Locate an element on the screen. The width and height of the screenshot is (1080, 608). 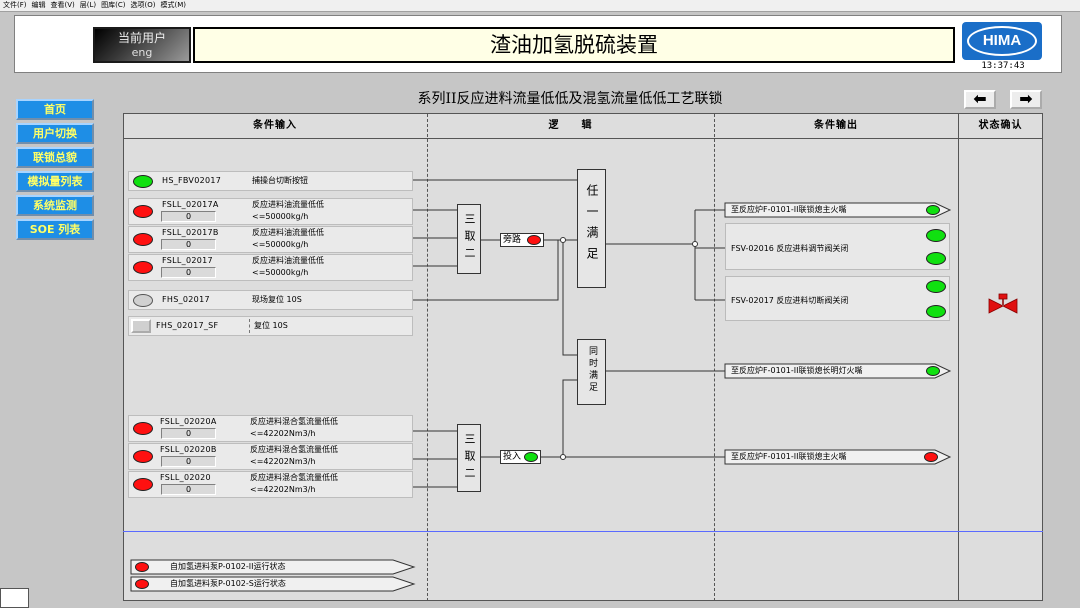
any-satisfied-block: 任一满足 is located at coordinates (591, 228).